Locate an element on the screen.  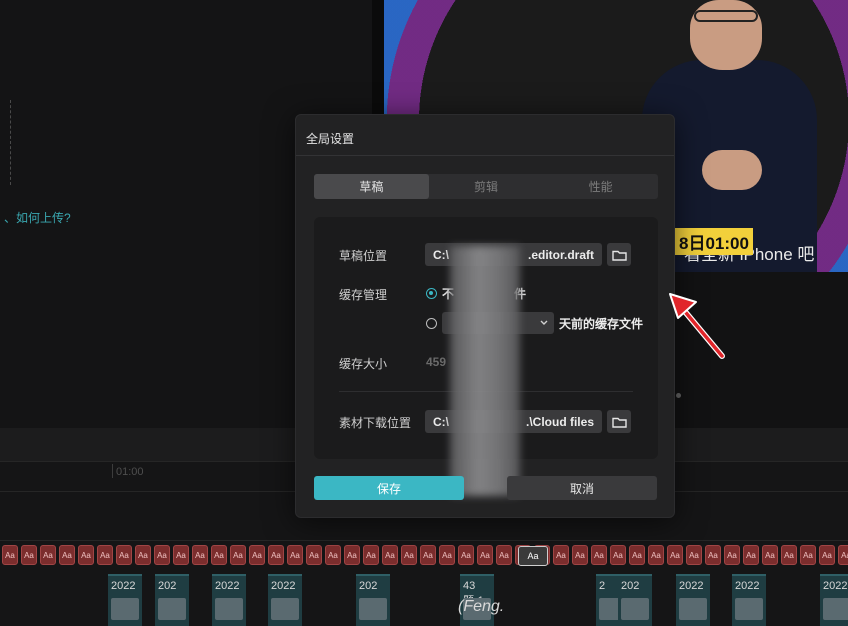
cache-option-2-radio is located at coordinates (431, 323).